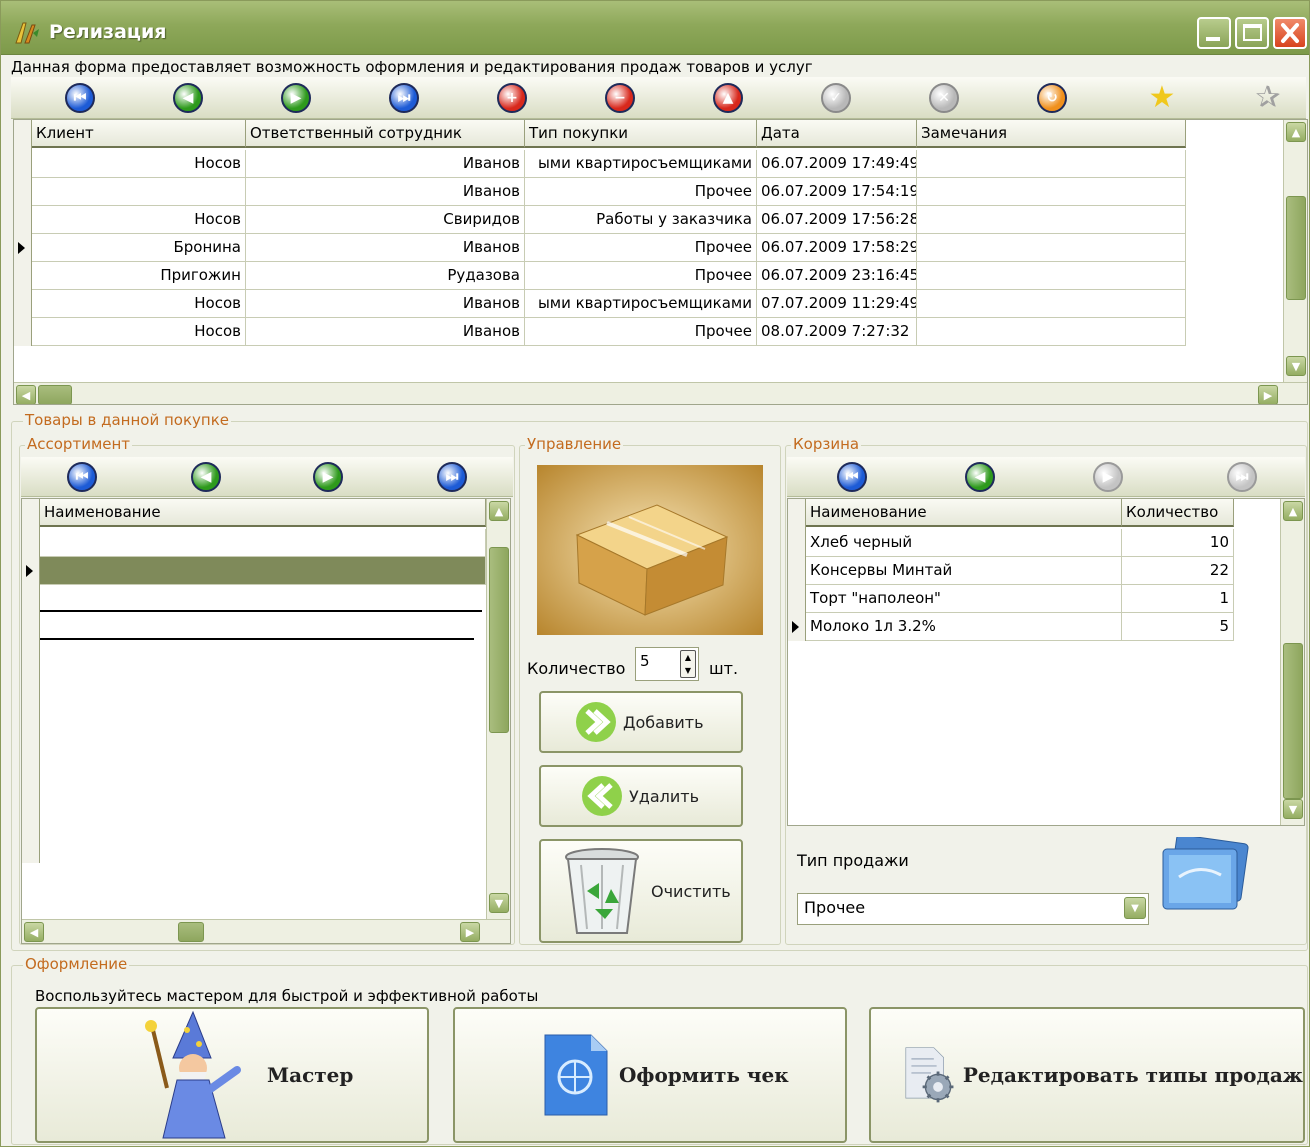  Describe the element at coordinates (944, 98) in the screenshot. I see `cancel-record-button: ✕` at that location.